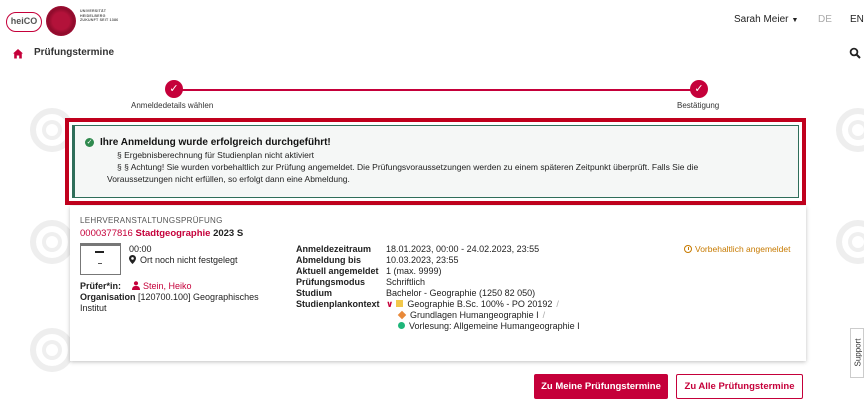 This screenshot has height=419, width=864. Describe the element at coordinates (437, 90) in the screenshot. I see `stepper-progress-line` at that location.